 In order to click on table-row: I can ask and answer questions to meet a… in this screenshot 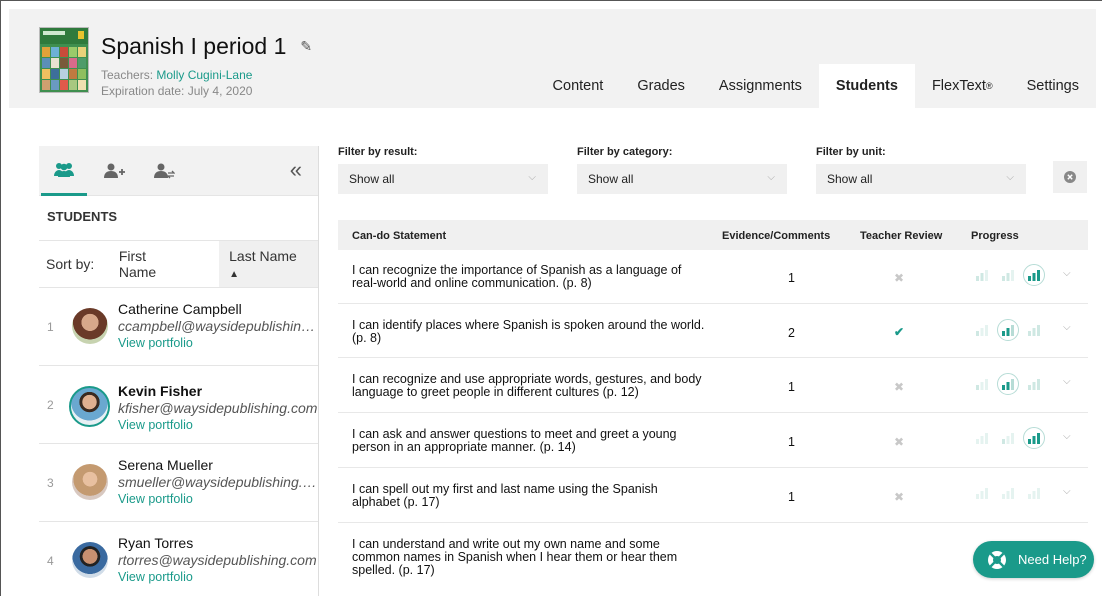, I will do `click(713, 440)`.